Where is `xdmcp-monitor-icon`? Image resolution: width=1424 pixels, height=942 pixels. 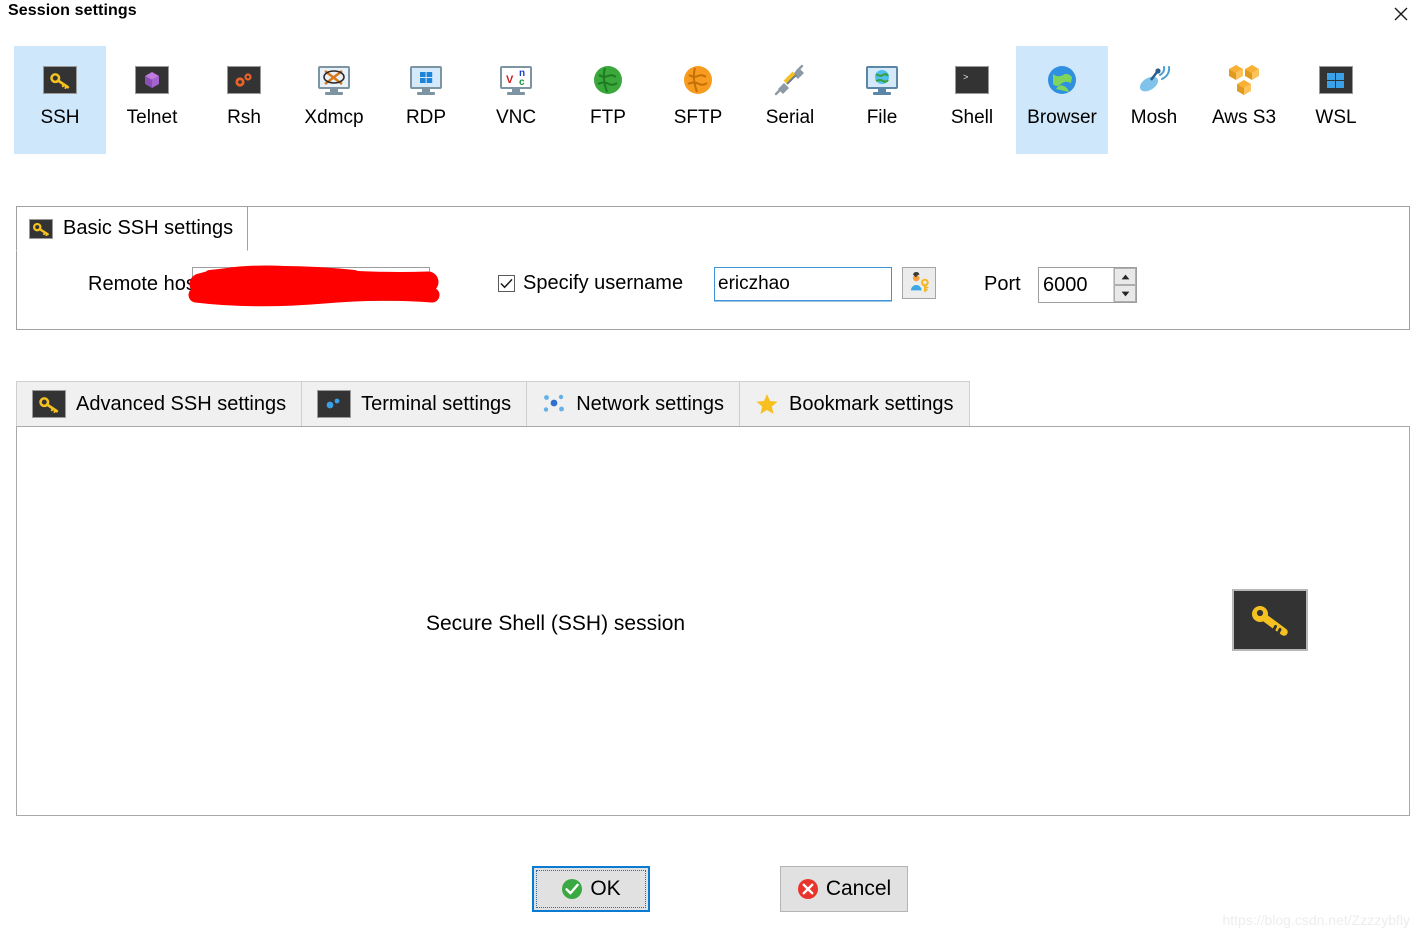
xdmcp-monitor-icon is located at coordinates (334, 80).